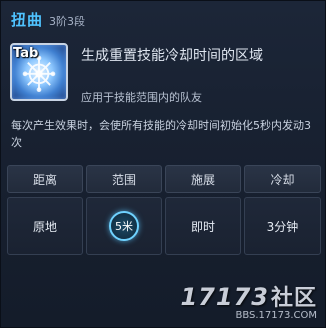 The width and height of the screenshot is (326, 328). I want to click on stat-header-cast: 施展, so click(203, 179).